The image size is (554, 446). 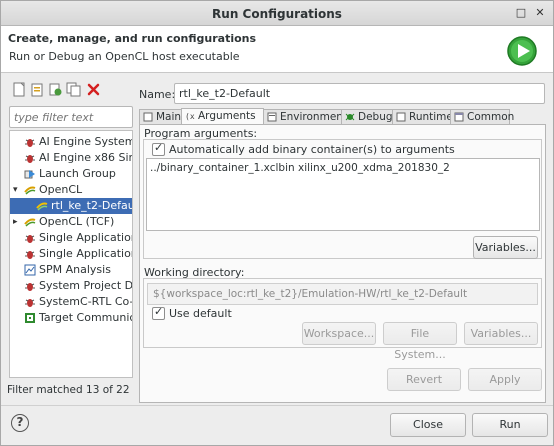 I want to click on tab-arguments: (x)Arguments, so click(x=222, y=116).